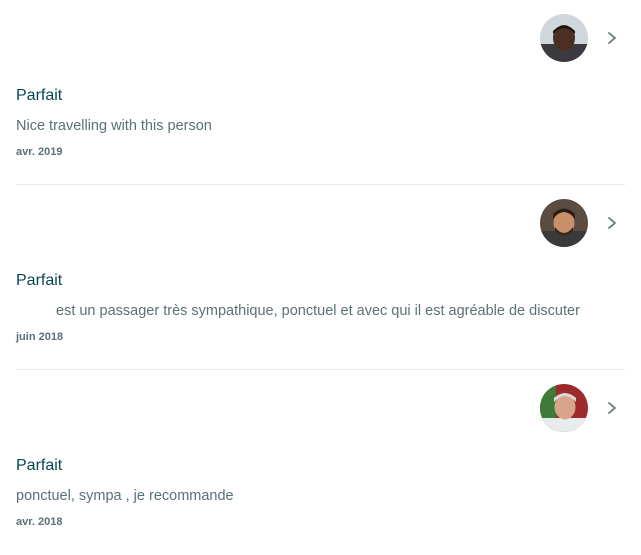 Image resolution: width=641 pixels, height=555 pixels. Describe the element at coordinates (321, 126) in the screenshot. I see `review-comment: Nice travelling with this person` at that location.